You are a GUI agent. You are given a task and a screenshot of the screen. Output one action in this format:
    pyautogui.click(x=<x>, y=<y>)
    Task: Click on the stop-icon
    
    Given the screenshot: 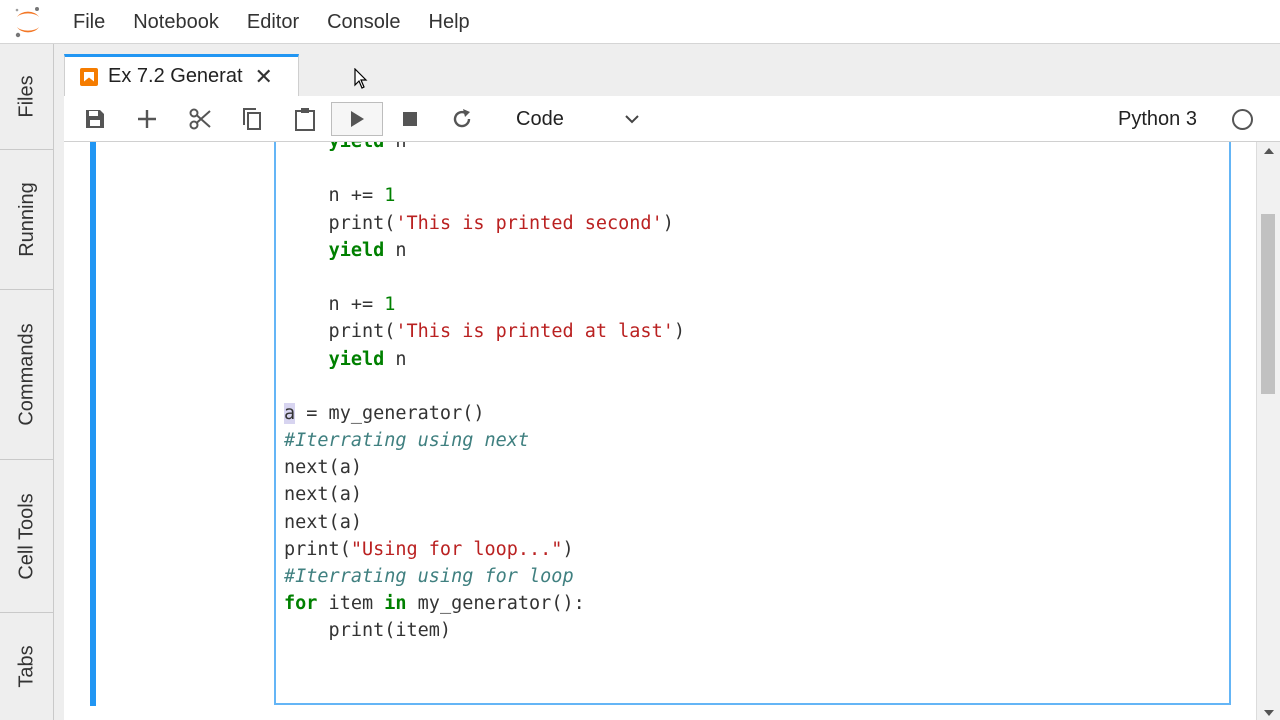 What is the action you would take?
    pyautogui.click(x=410, y=119)
    